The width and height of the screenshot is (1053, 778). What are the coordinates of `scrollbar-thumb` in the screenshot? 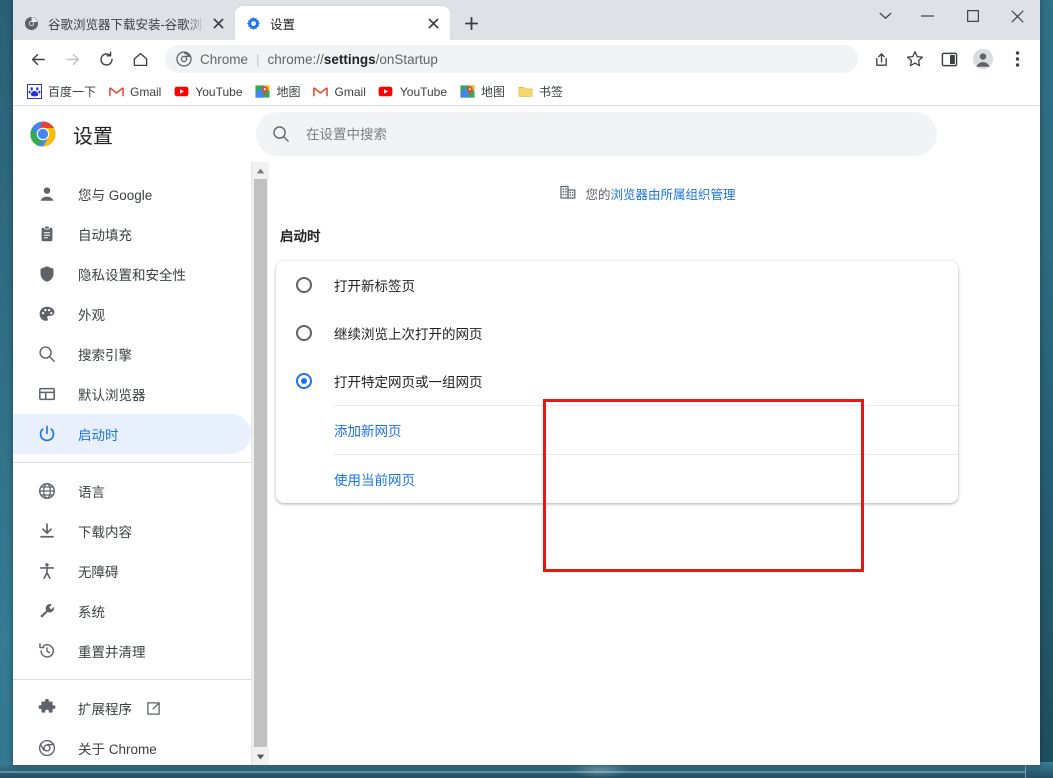 It's located at (260, 463).